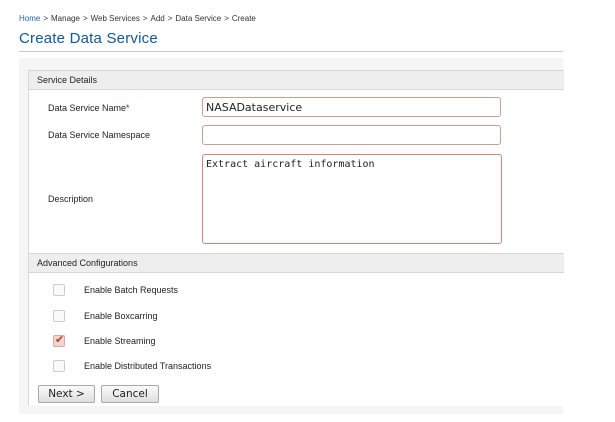  I want to click on breadcrumb-item-web-services: Web Services, so click(115, 18).